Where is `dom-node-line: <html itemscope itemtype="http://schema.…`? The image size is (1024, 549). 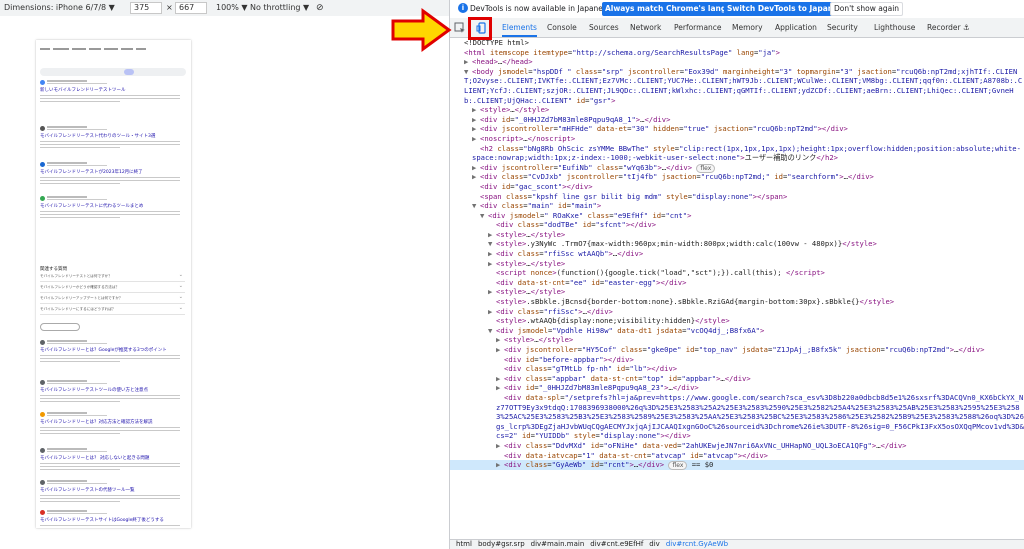
dom-node-line: <html itemscope itemtype="http://schema.… is located at coordinates (737, 53).